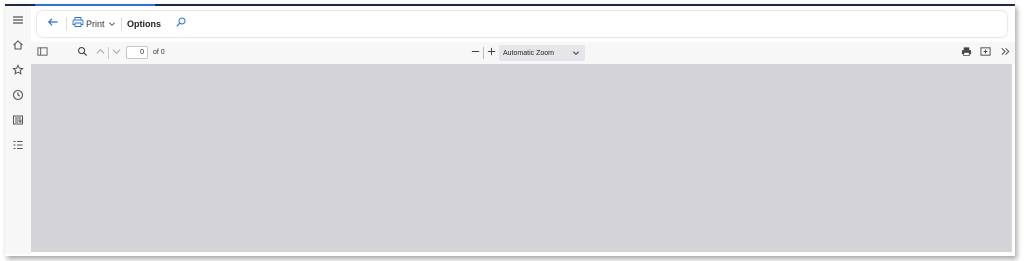 The image size is (1024, 261). I want to click on zoom-select: Automatic Zoom, so click(542, 53).